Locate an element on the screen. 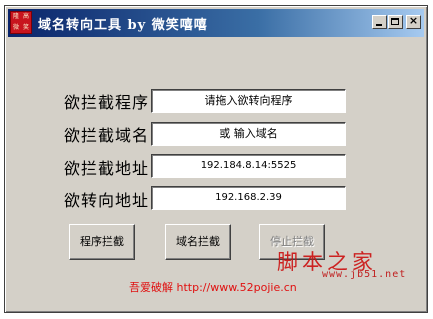 The height and width of the screenshot is (319, 433). intercept-program-field: 请拖入欲转向程序 is located at coordinates (248, 101).